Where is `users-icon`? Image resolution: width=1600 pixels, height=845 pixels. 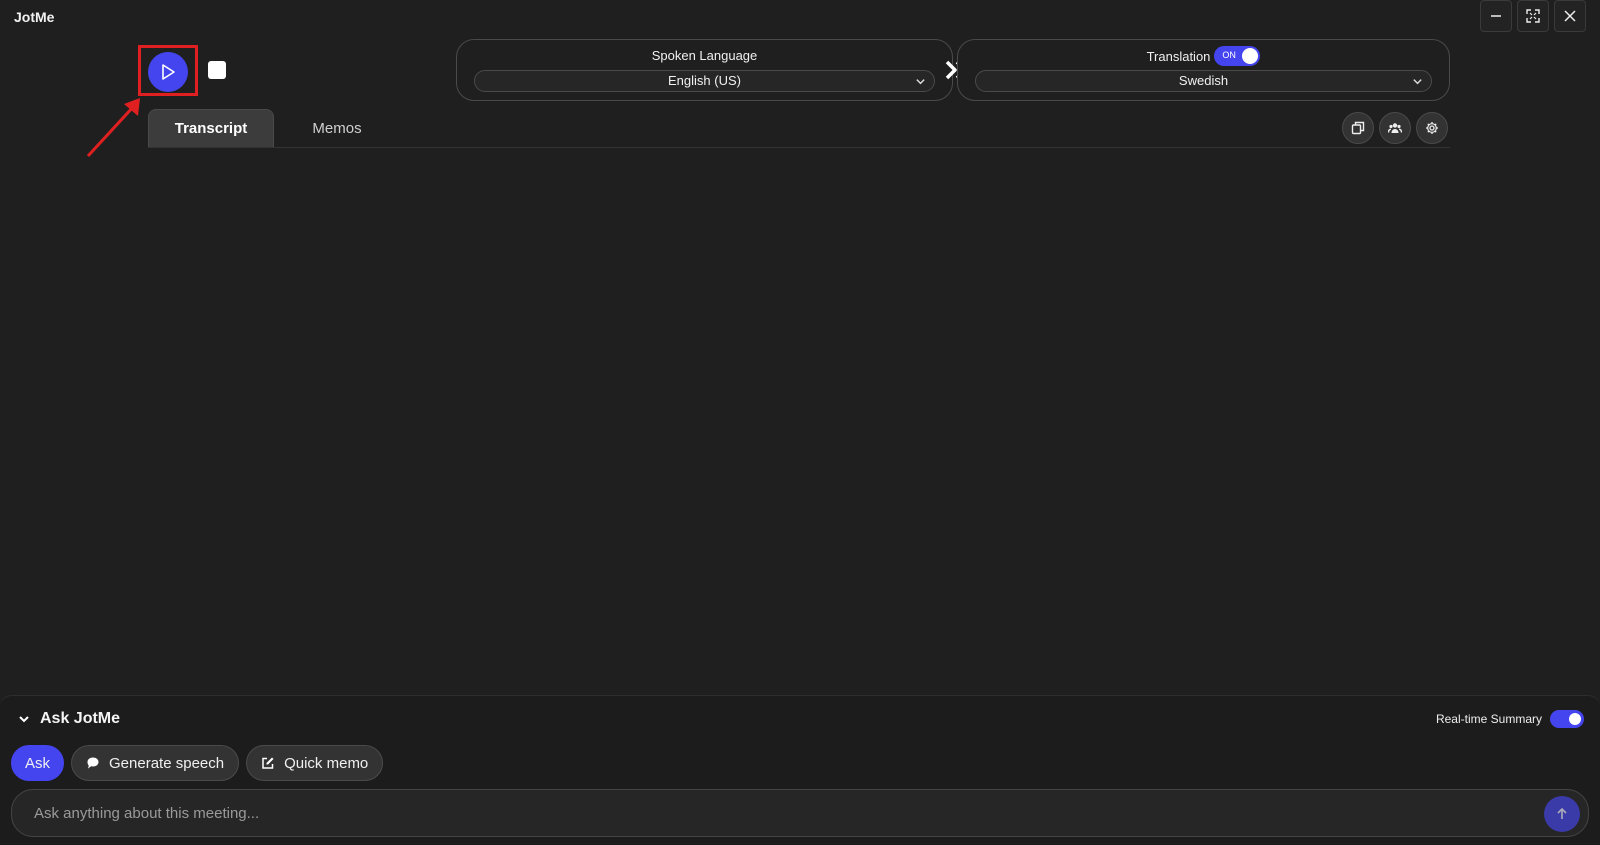
users-icon is located at coordinates (1395, 128).